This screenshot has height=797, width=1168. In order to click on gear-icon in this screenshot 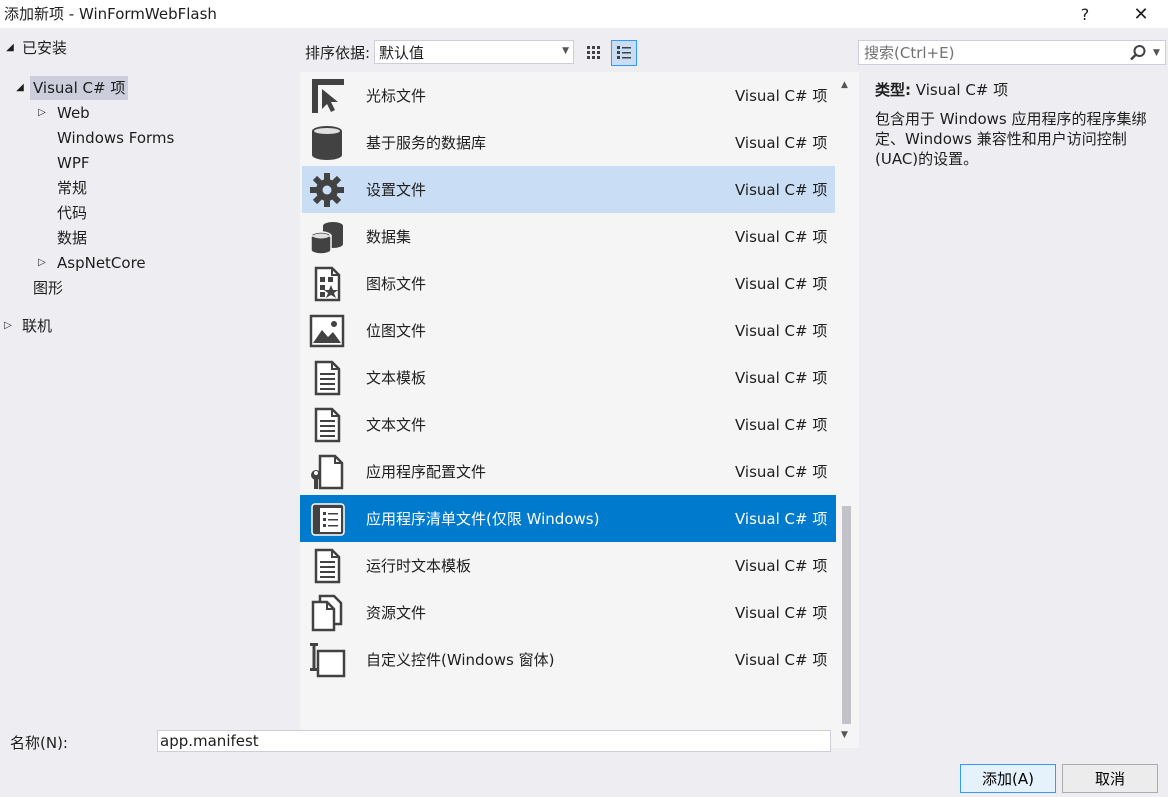, I will do `click(327, 190)`.